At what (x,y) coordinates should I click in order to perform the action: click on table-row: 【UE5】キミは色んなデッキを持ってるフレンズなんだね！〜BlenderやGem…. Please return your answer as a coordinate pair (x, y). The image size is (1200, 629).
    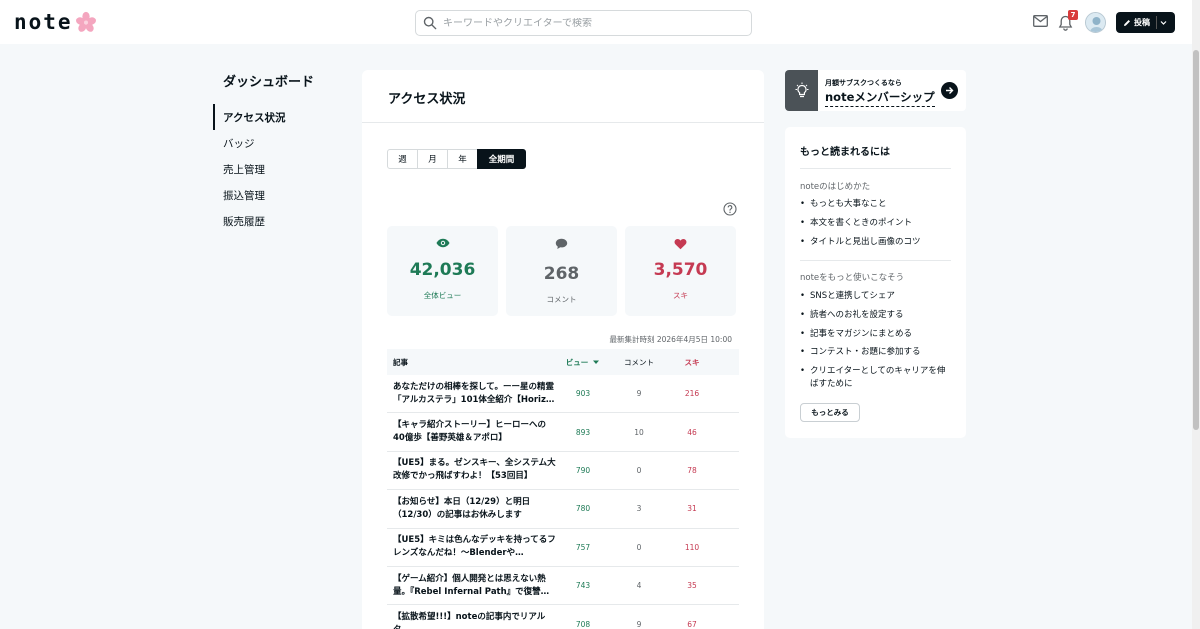
    Looking at the image, I should click on (563, 548).